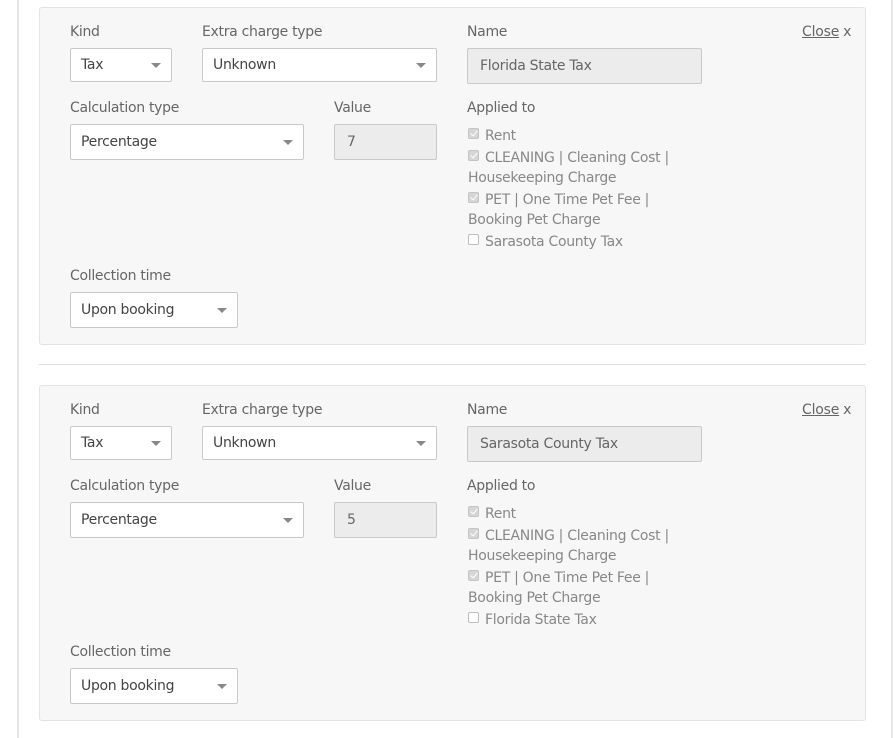 Image resolution: width=893 pixels, height=738 pixels. I want to click on name-field: Sarasota County Tax, so click(584, 444).